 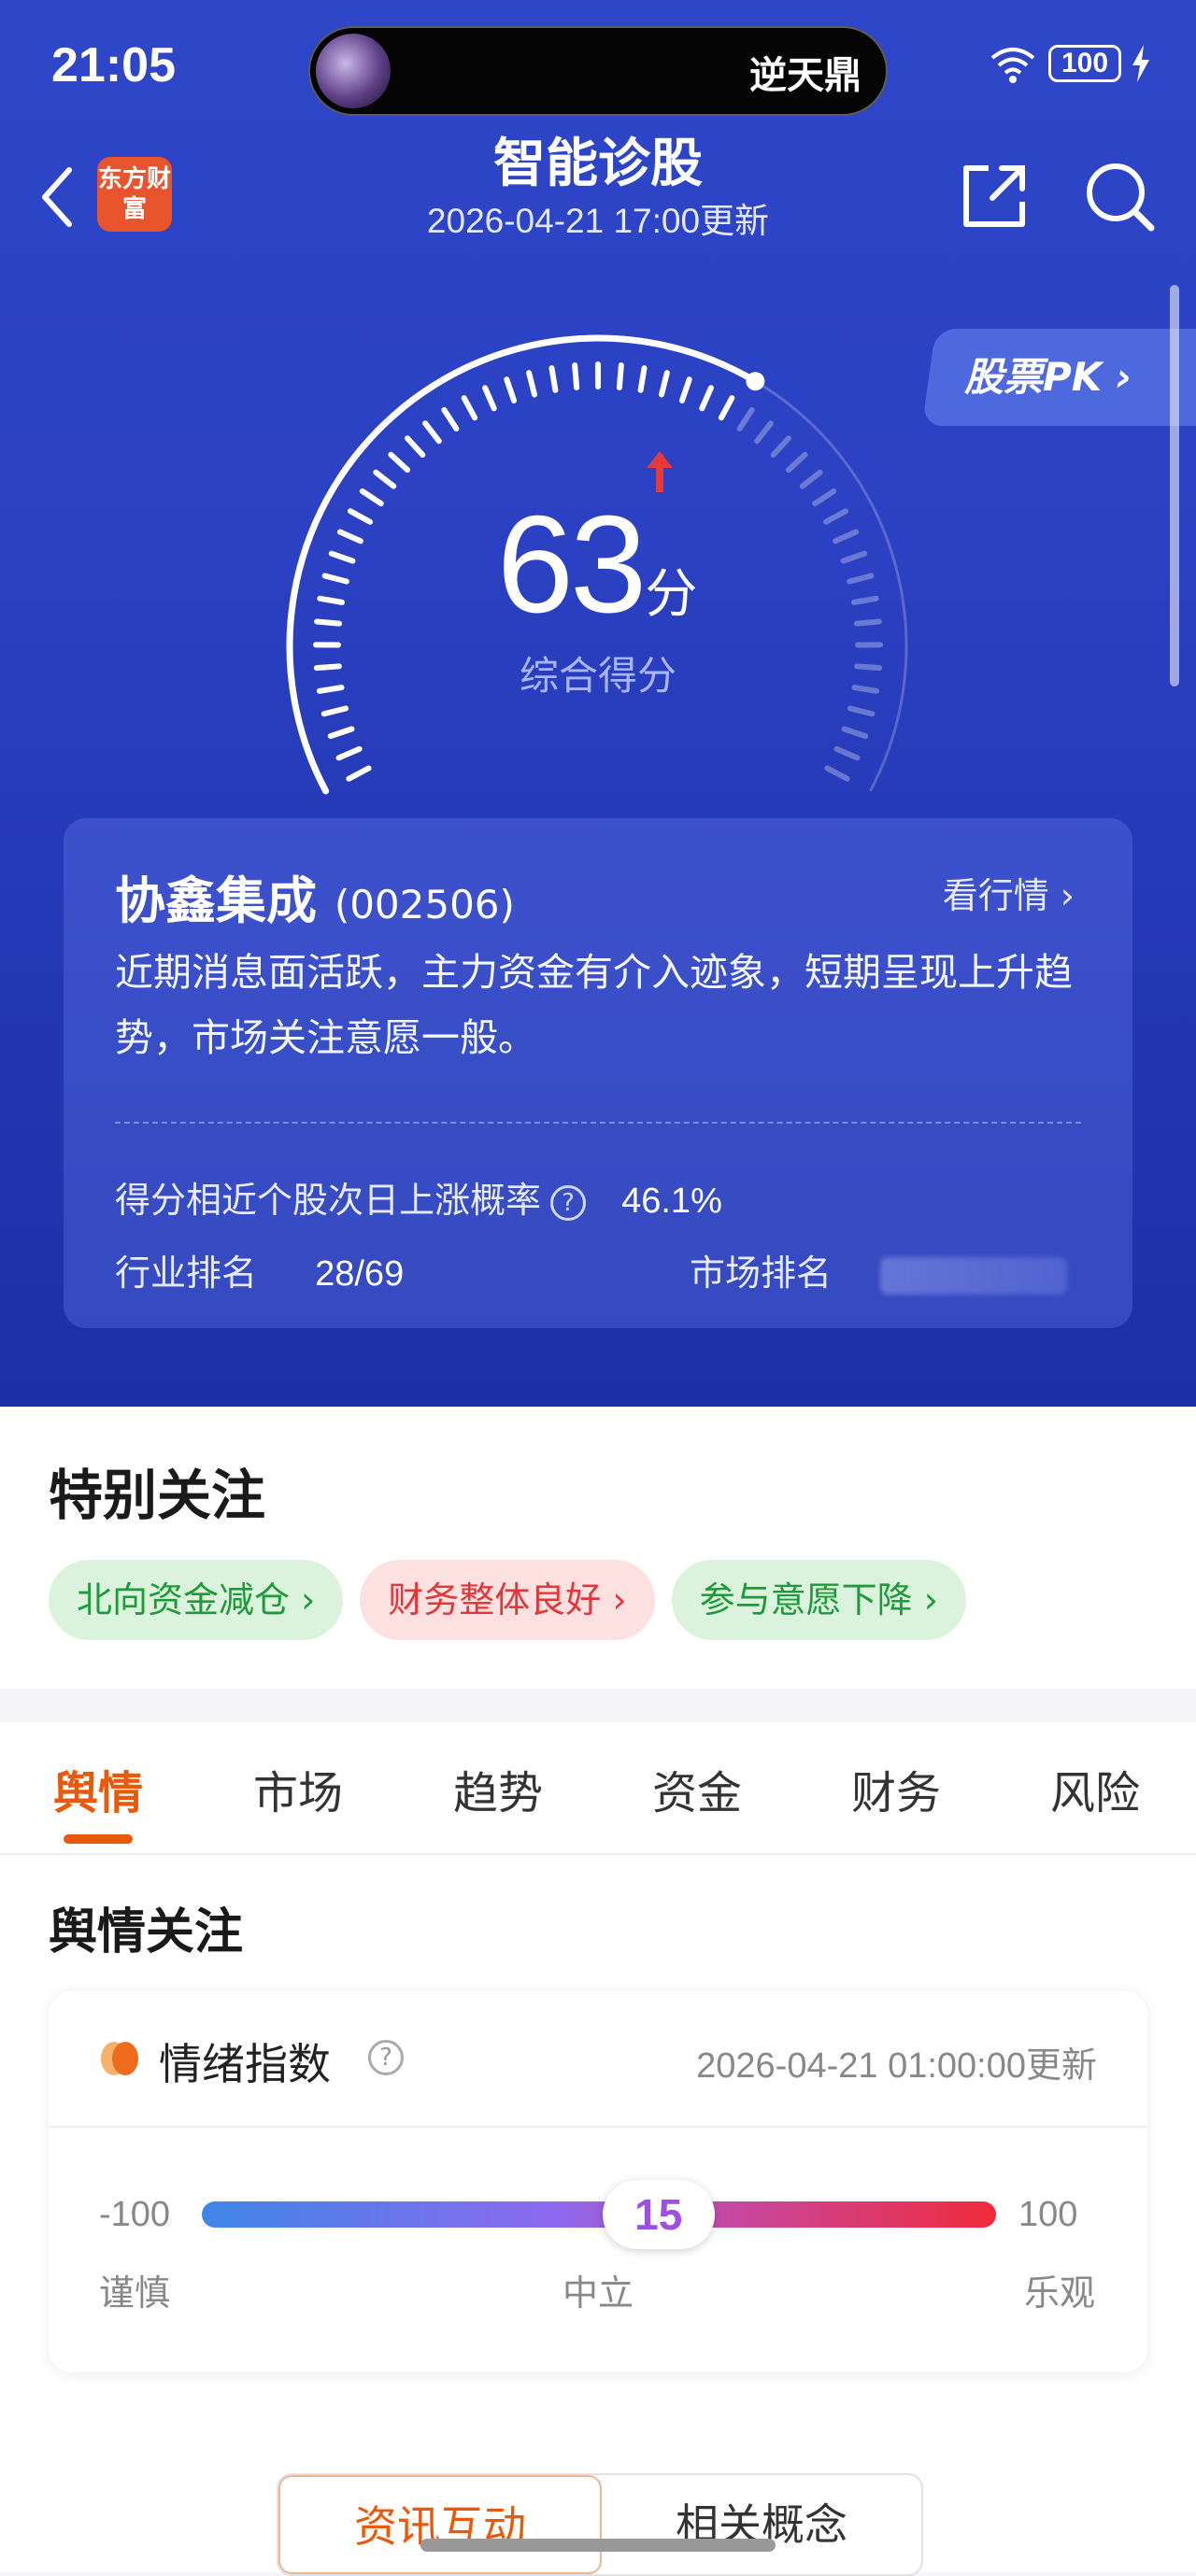 I want to click on tab-related-concepts: 相关概念, so click(x=761, y=2524).